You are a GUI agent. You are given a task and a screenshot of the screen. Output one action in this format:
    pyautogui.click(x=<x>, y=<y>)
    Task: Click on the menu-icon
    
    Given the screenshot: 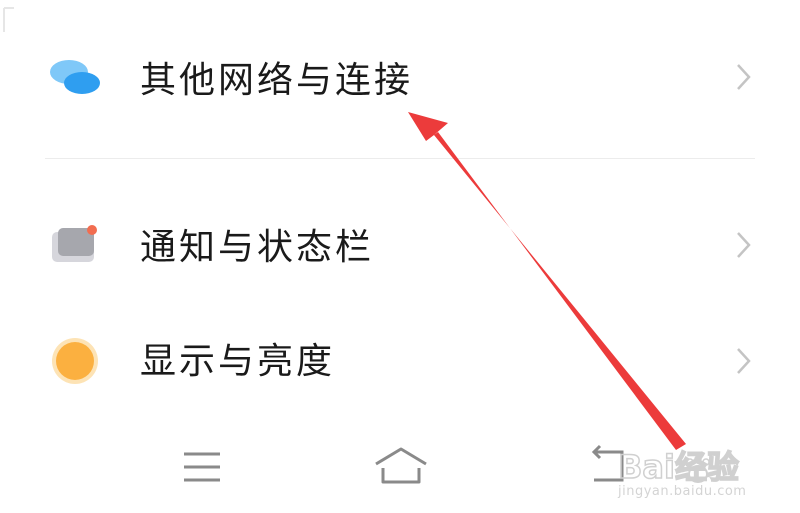 What is the action you would take?
    pyautogui.click(x=202, y=467)
    